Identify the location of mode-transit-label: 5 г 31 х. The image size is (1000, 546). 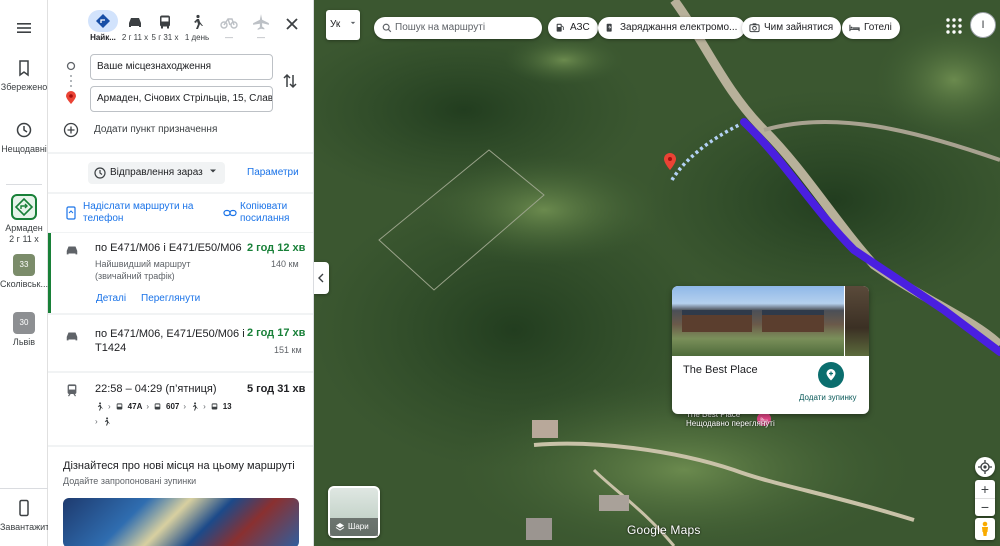
(165, 37).